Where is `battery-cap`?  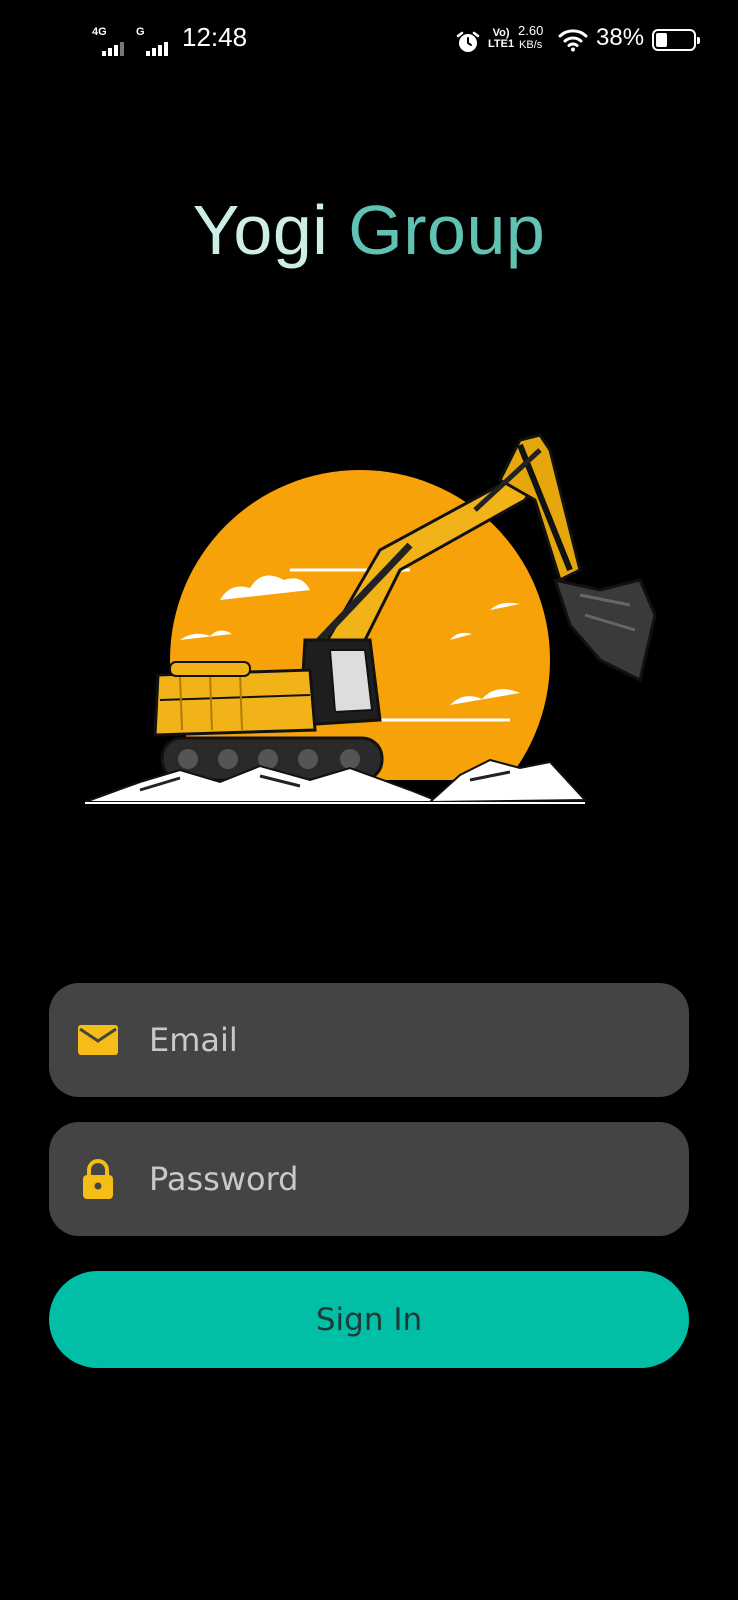
battery-cap is located at coordinates (698, 40).